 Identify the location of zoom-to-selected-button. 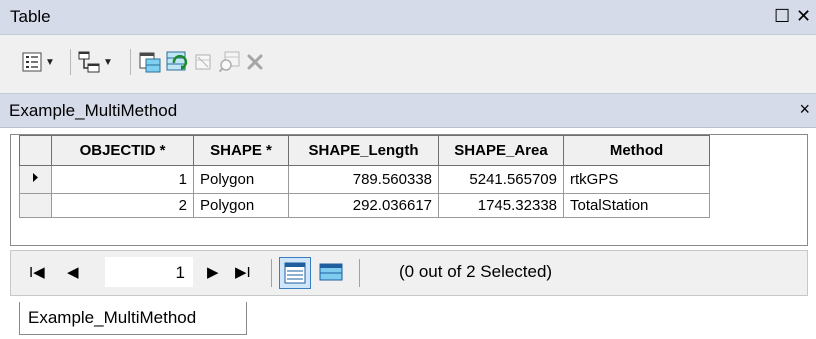
(230, 62).